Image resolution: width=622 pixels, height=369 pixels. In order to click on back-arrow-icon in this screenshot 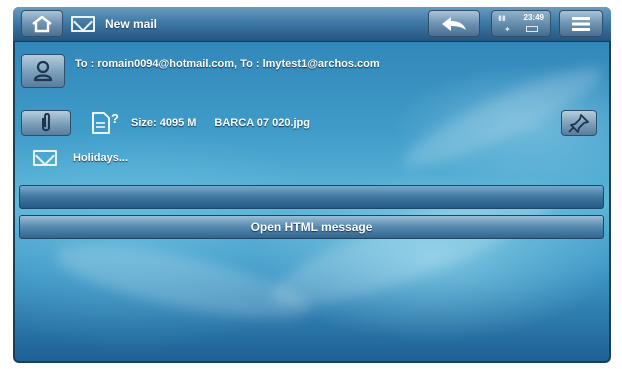, I will do `click(454, 23)`.